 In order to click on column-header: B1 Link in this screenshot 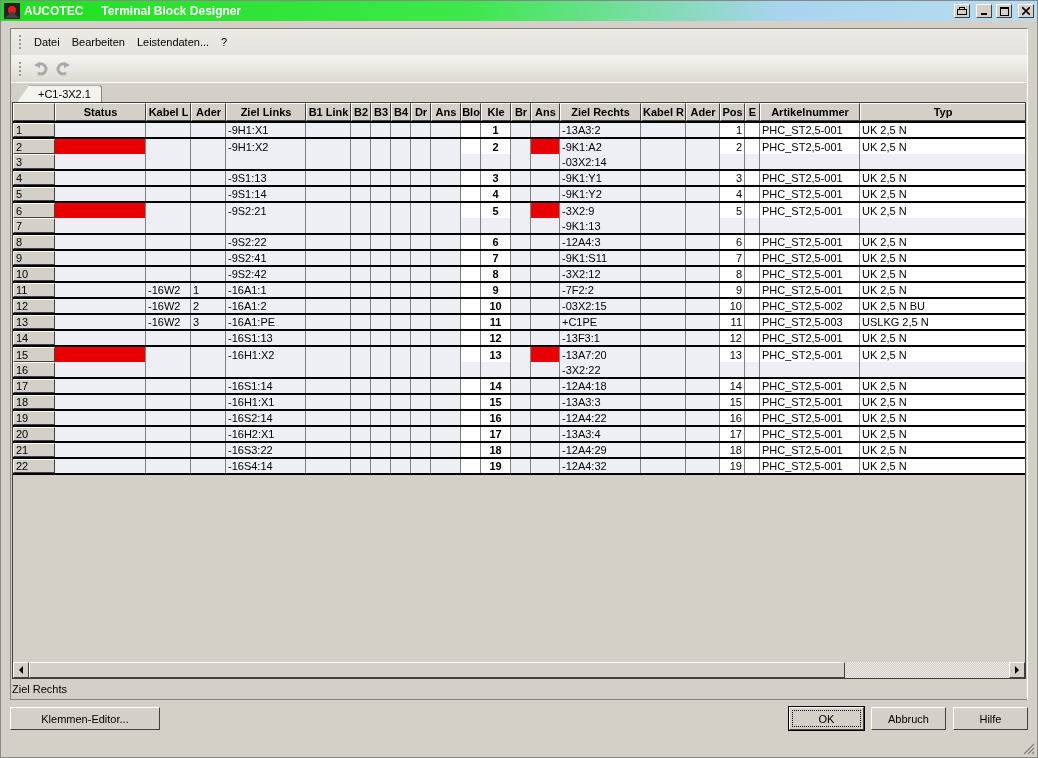, I will do `click(328, 112)`.